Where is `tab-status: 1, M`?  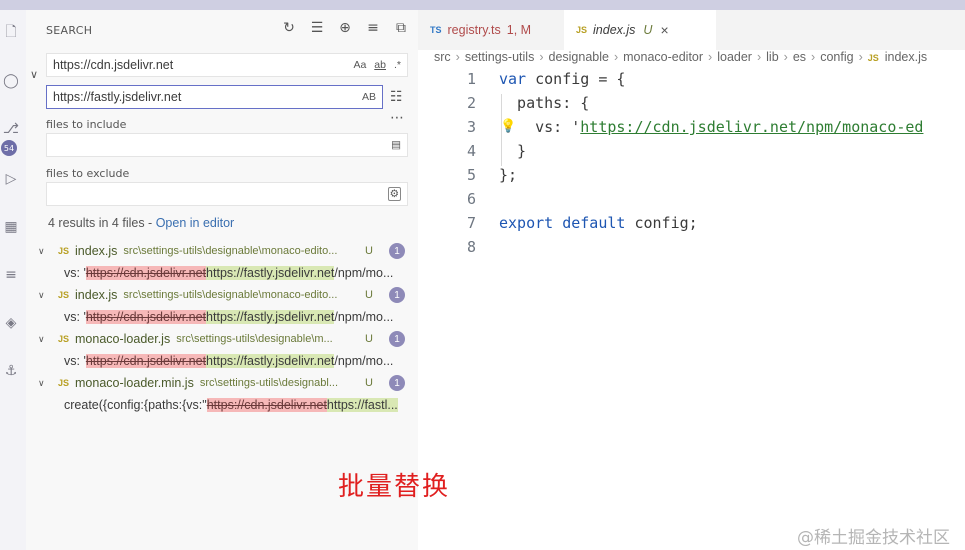 tab-status: 1, M is located at coordinates (519, 30).